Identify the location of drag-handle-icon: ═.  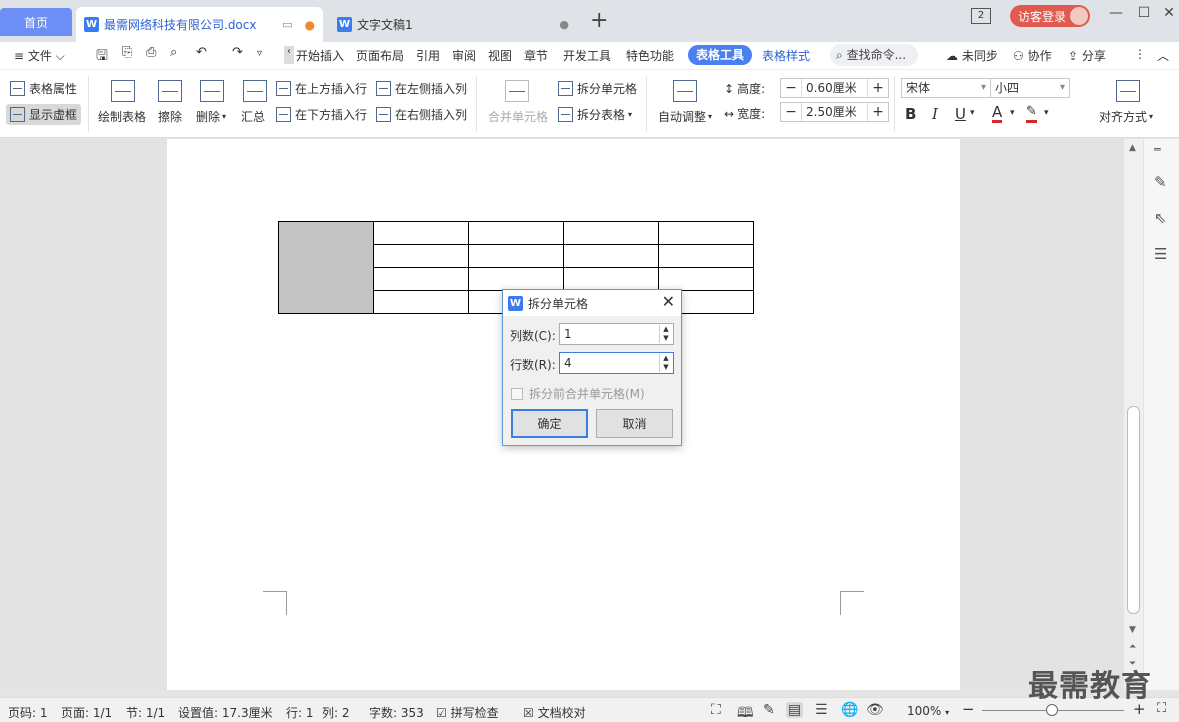
(1157, 149).